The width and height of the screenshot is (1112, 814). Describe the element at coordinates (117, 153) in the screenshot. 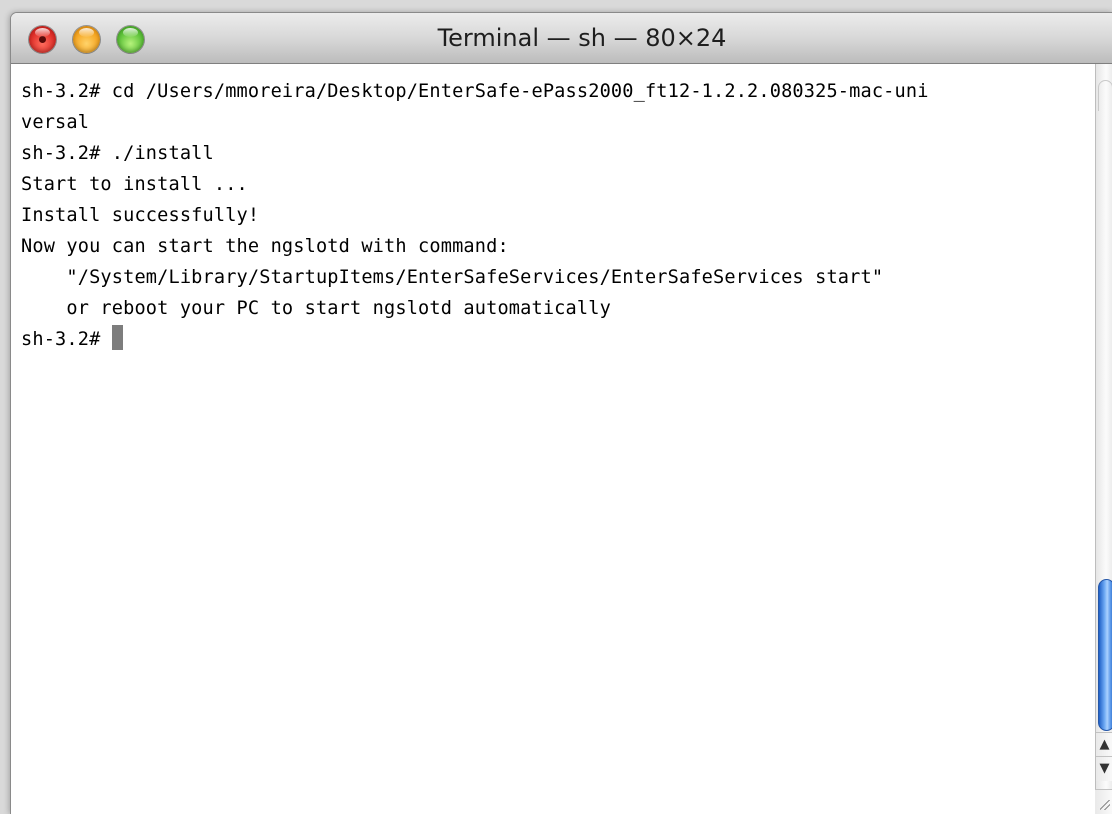

I see `terminal-line: sh-3.2# ./install` at that location.